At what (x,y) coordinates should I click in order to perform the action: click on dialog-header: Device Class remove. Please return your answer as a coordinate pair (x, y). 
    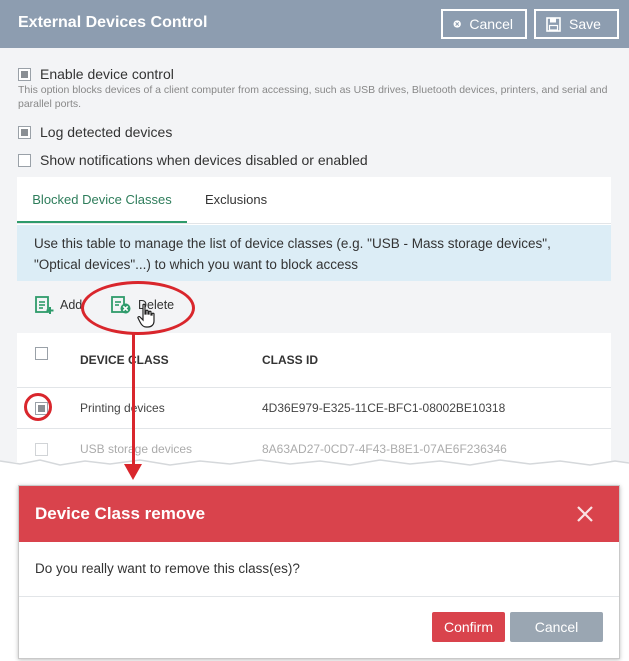
    Looking at the image, I should click on (319, 514).